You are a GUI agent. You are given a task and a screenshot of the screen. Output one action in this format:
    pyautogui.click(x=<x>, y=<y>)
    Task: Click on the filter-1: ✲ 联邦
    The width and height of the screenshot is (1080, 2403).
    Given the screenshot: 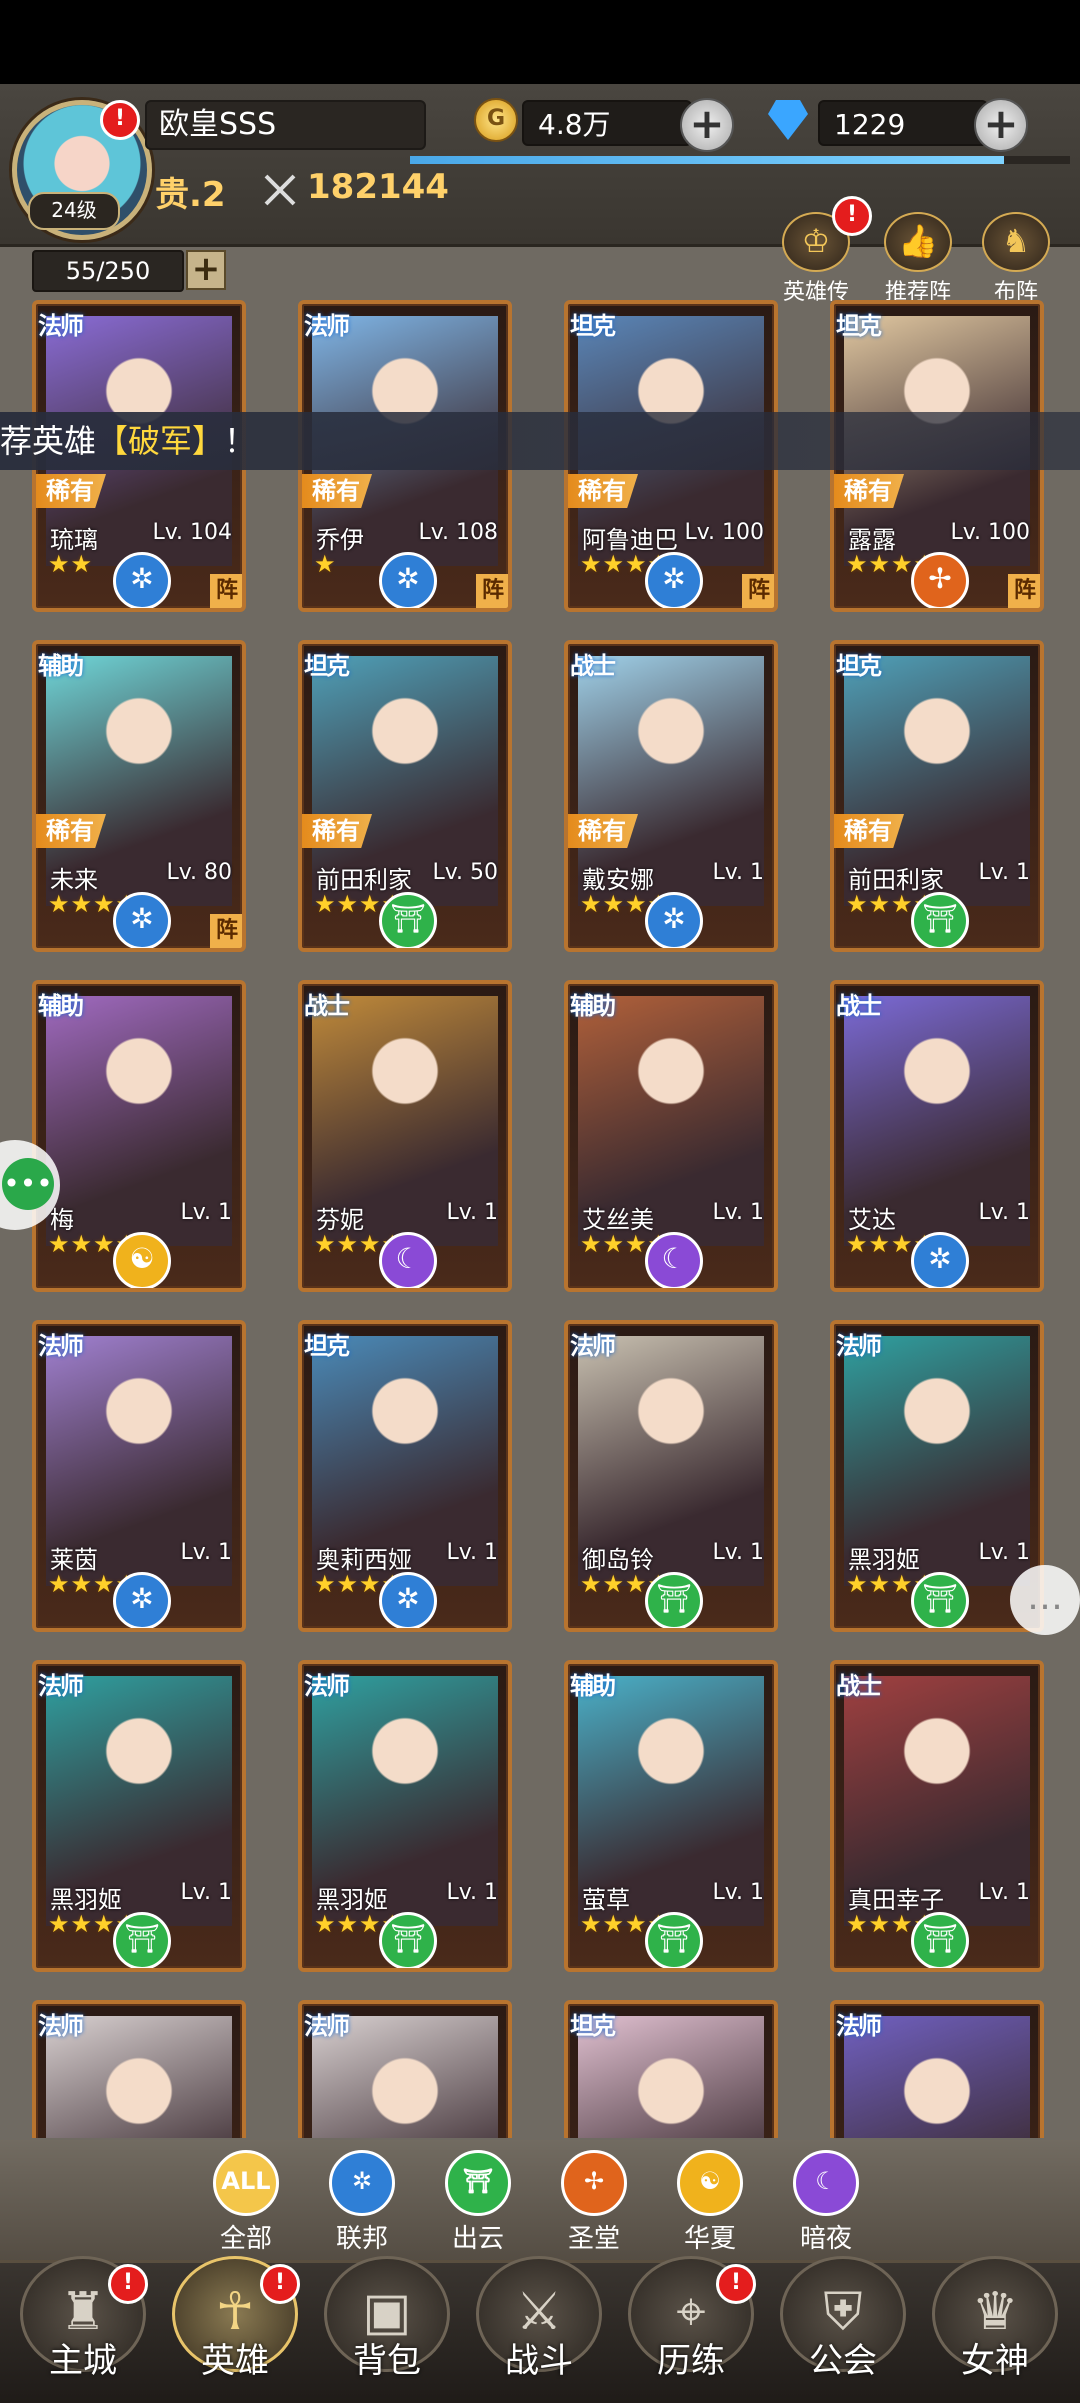 What is the action you would take?
    pyautogui.click(x=362, y=2202)
    